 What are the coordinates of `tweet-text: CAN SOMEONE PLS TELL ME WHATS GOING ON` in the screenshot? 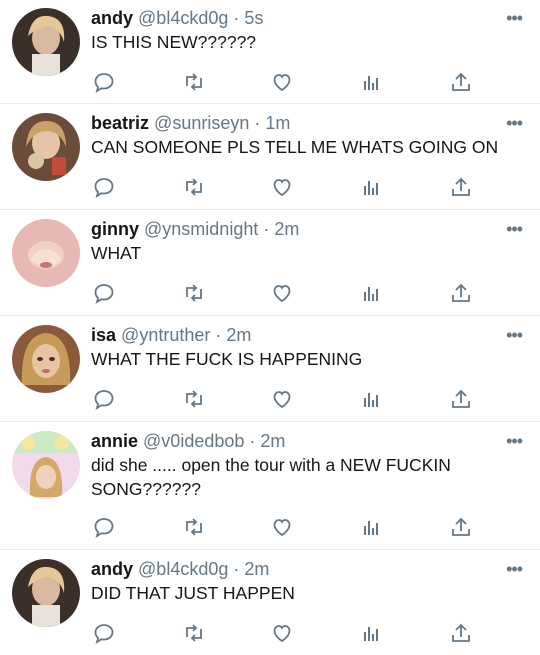 It's located at (295, 147).